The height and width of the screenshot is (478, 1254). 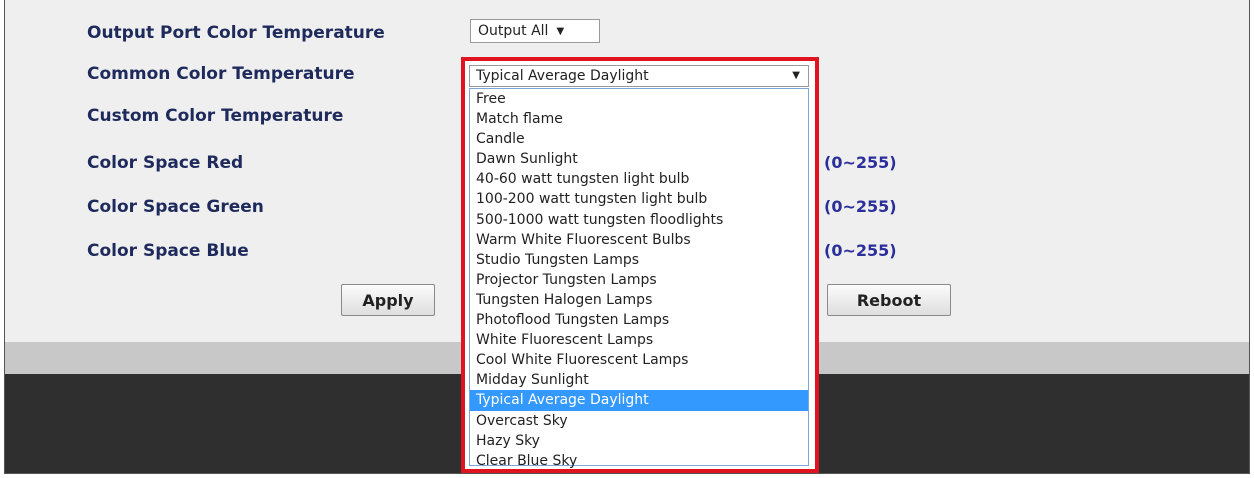 What do you see at coordinates (639, 139) in the screenshot?
I see `dropdown-option: Candle` at bounding box center [639, 139].